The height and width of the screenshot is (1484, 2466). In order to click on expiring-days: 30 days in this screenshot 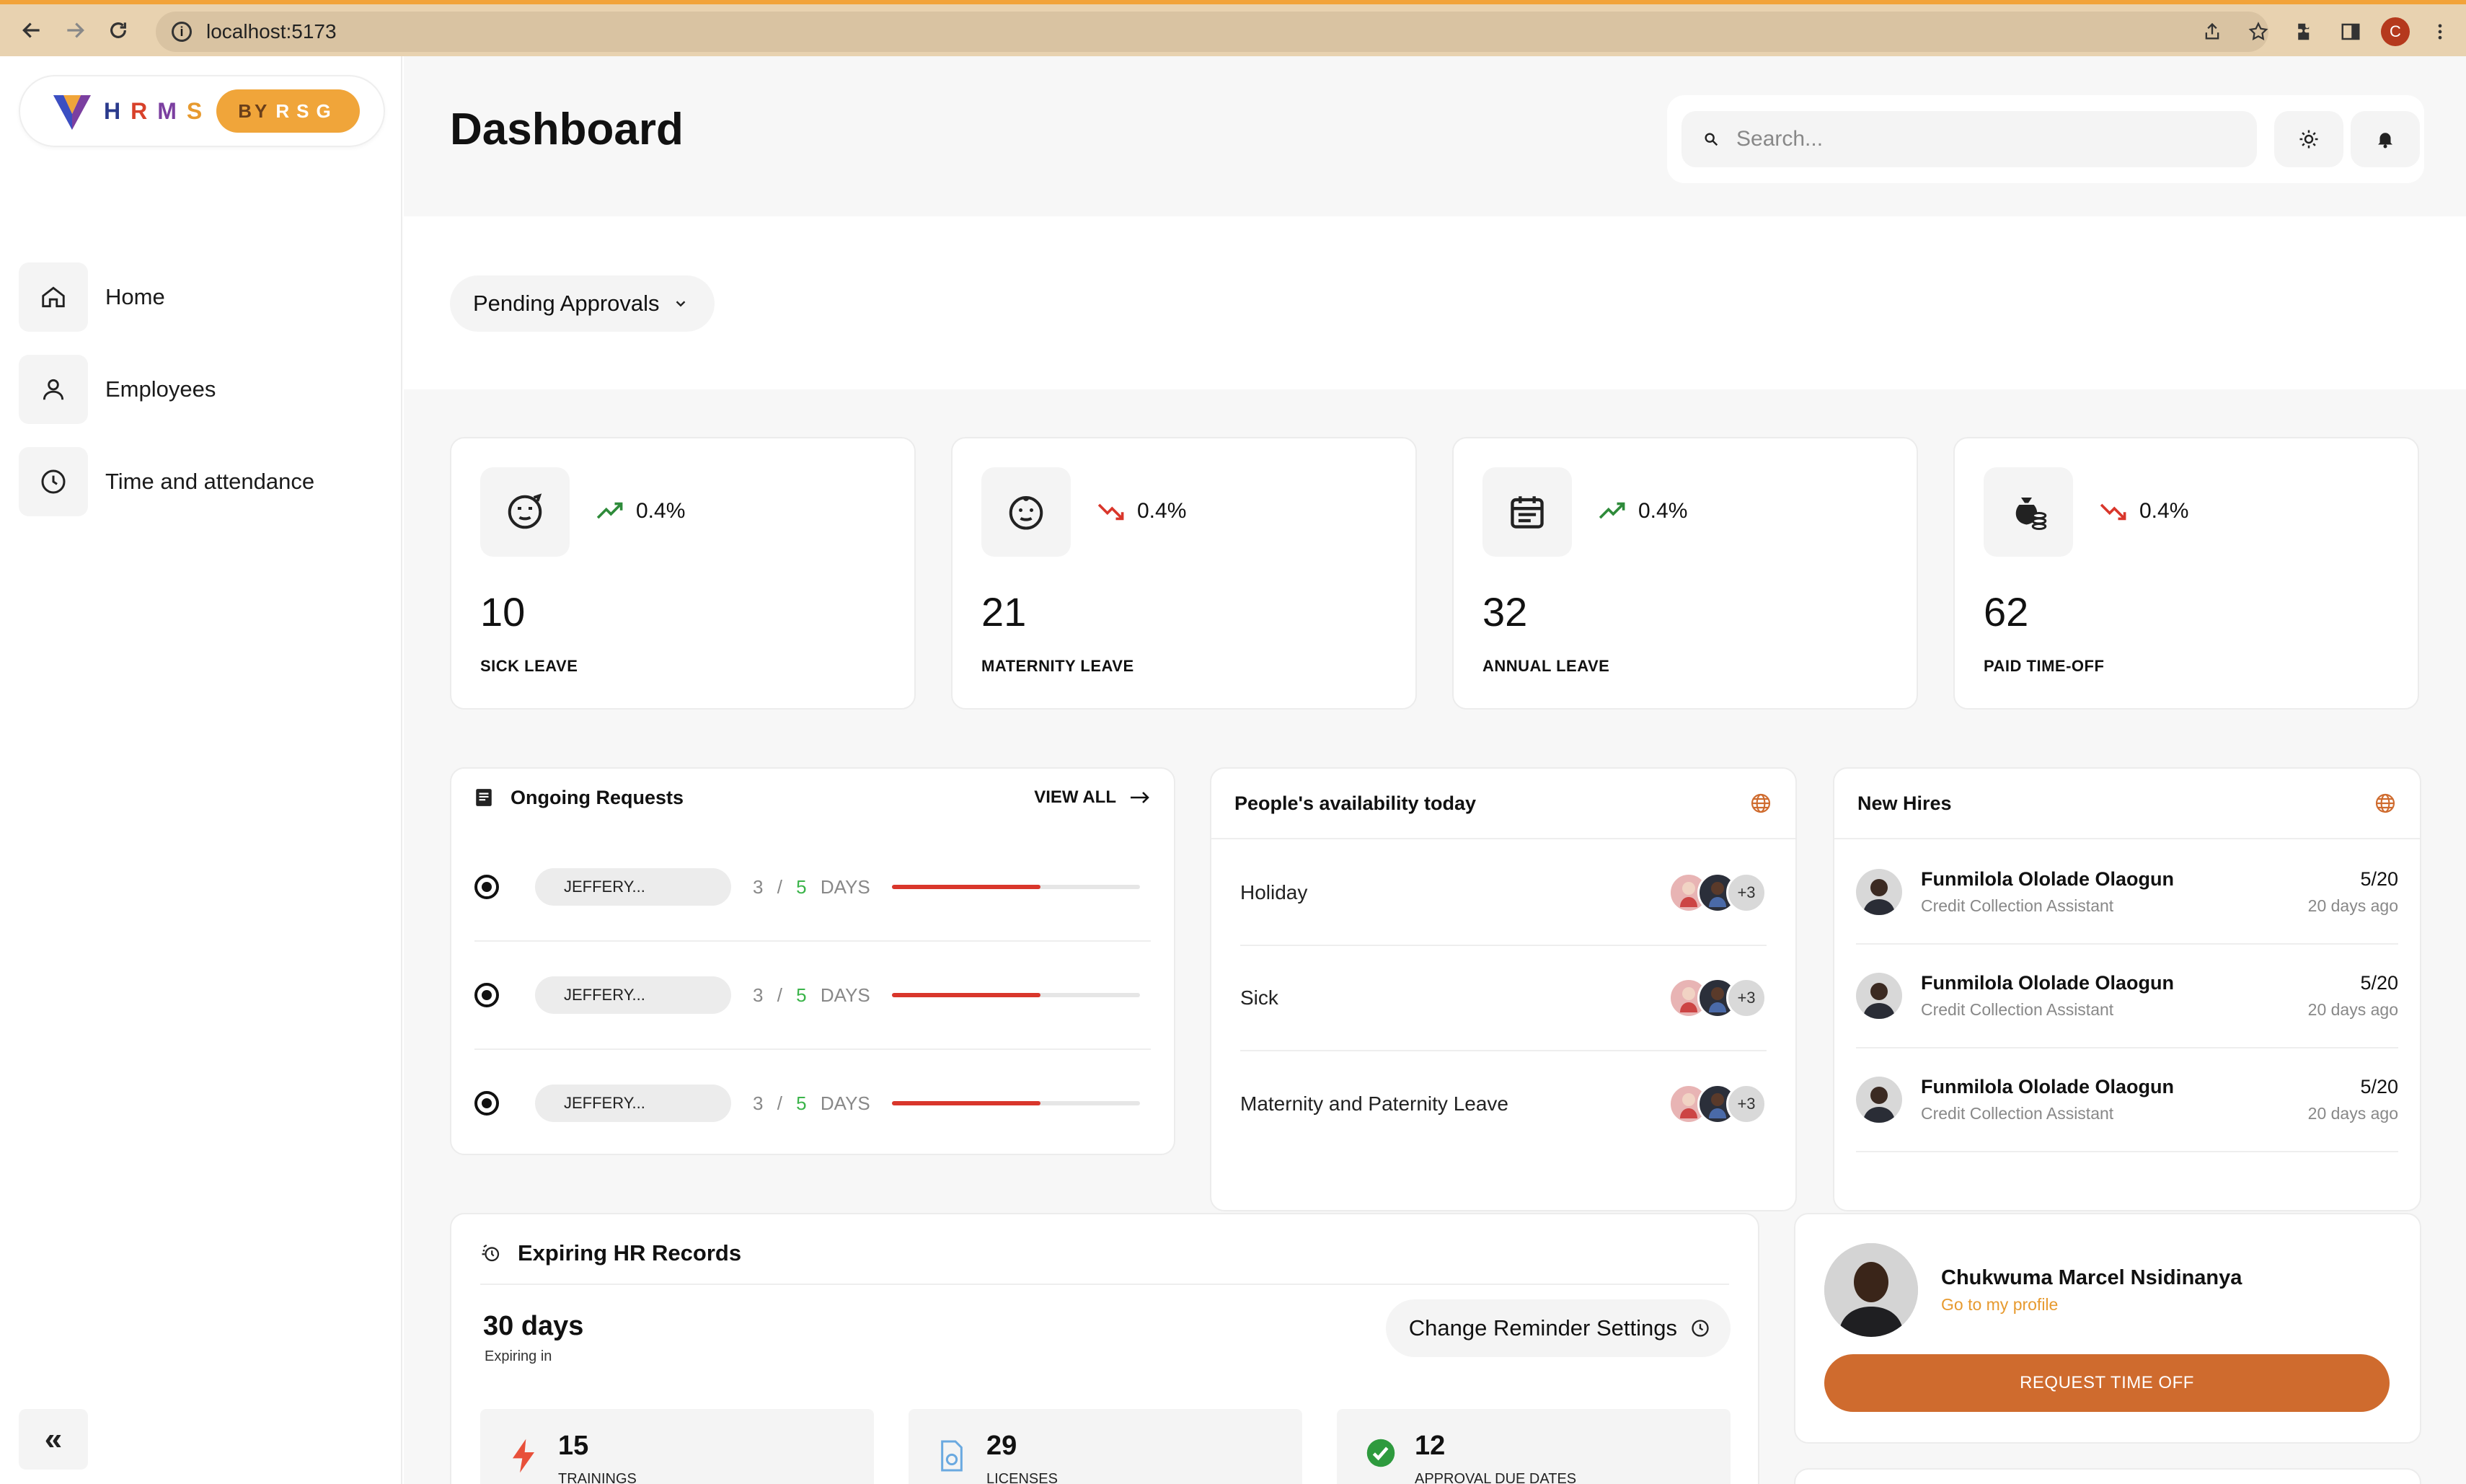, I will do `click(533, 1326)`.